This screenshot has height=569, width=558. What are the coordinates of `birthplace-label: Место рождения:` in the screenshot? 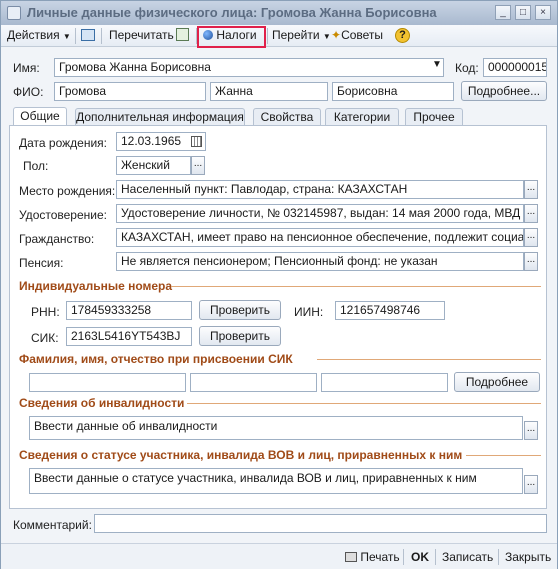 It's located at (67, 191).